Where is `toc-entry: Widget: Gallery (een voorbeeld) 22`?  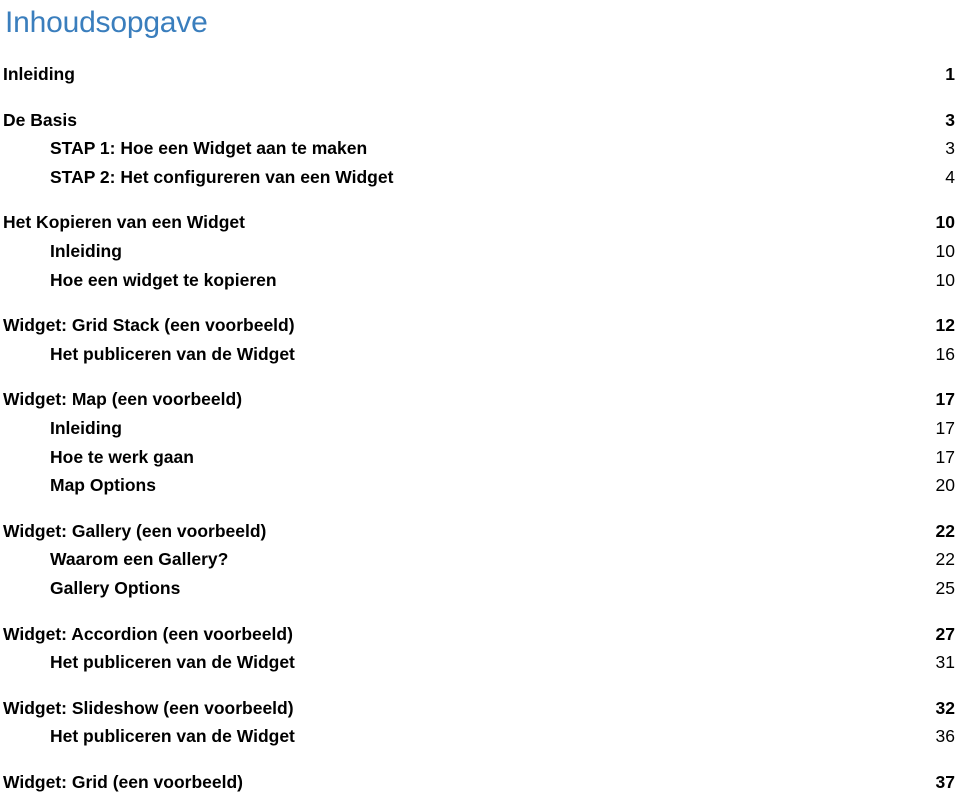
toc-entry: Widget: Gallery (een voorbeeld) 22 is located at coordinates (480, 531).